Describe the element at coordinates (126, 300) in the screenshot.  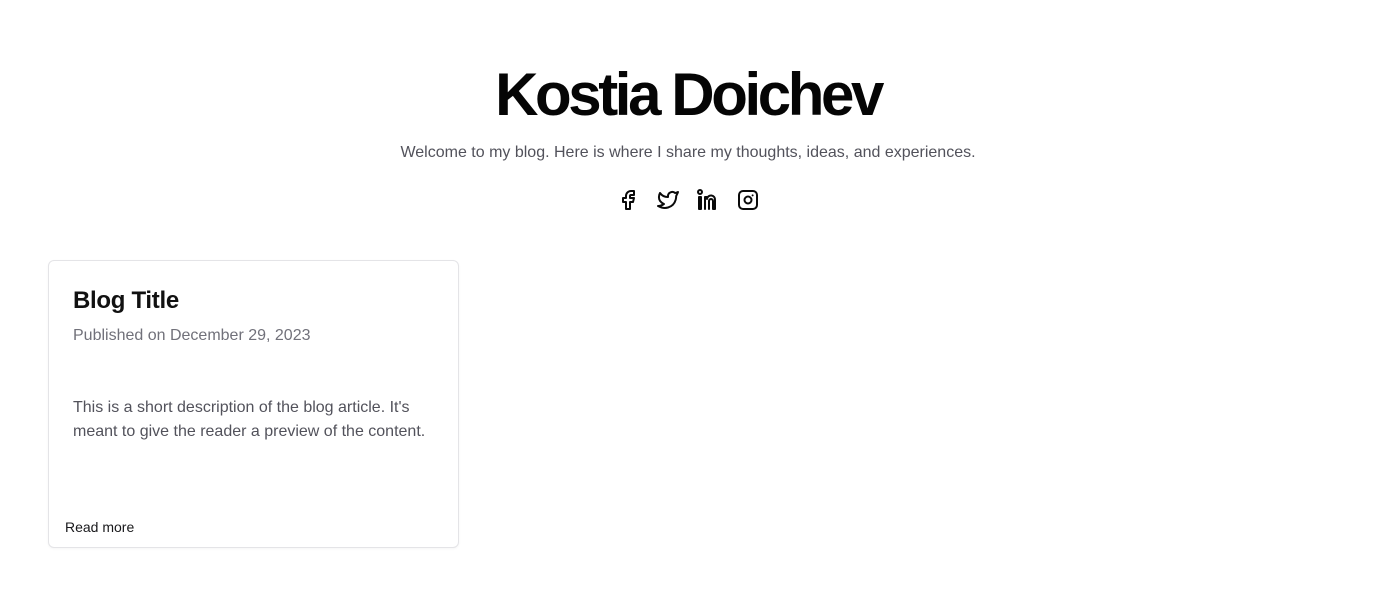
I see `blog-card-title: Blog Title` at that location.